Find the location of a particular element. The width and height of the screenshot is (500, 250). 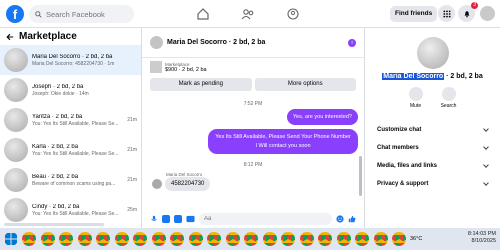

home-icon is located at coordinates (203, 14).